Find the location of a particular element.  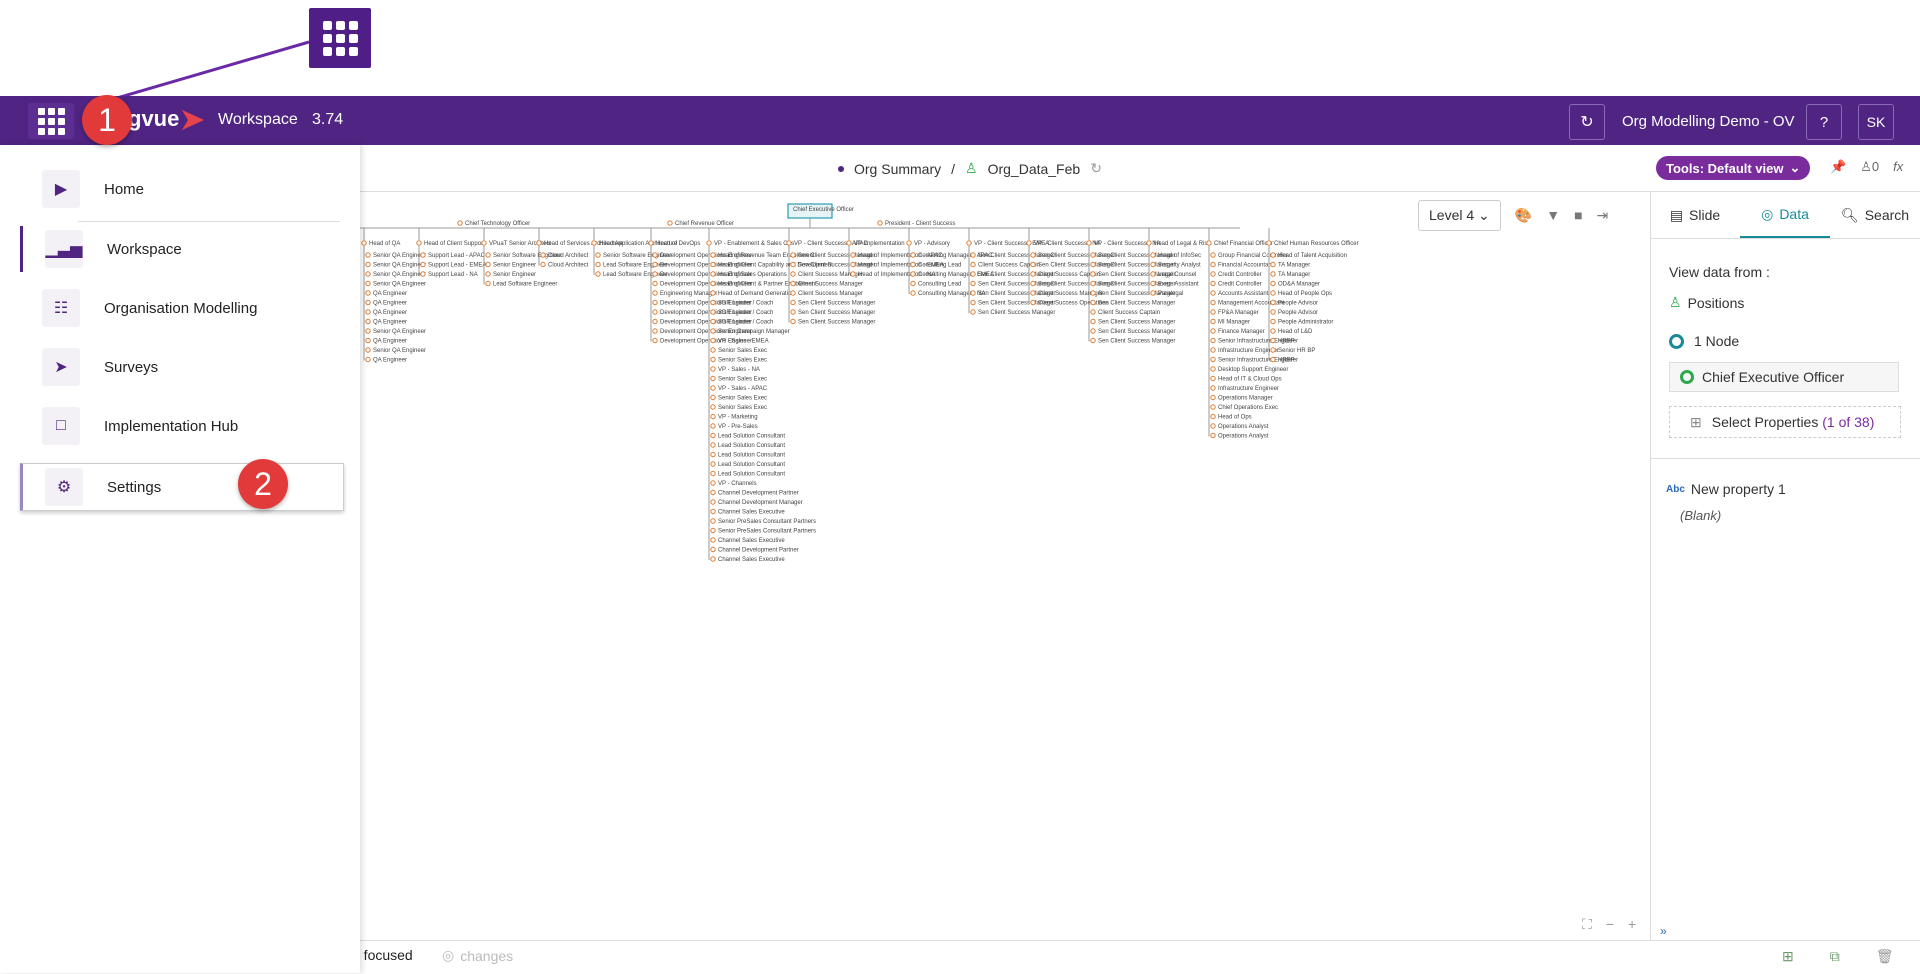

tools-dropdown: Tools: Default view ⌄ is located at coordinates (1733, 168).